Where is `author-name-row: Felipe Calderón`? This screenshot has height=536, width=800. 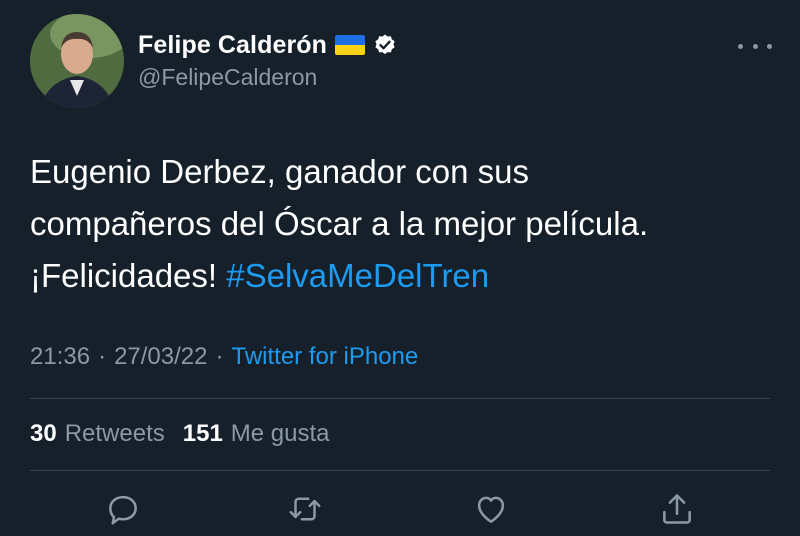 author-name-row: Felipe Calderón is located at coordinates (267, 45).